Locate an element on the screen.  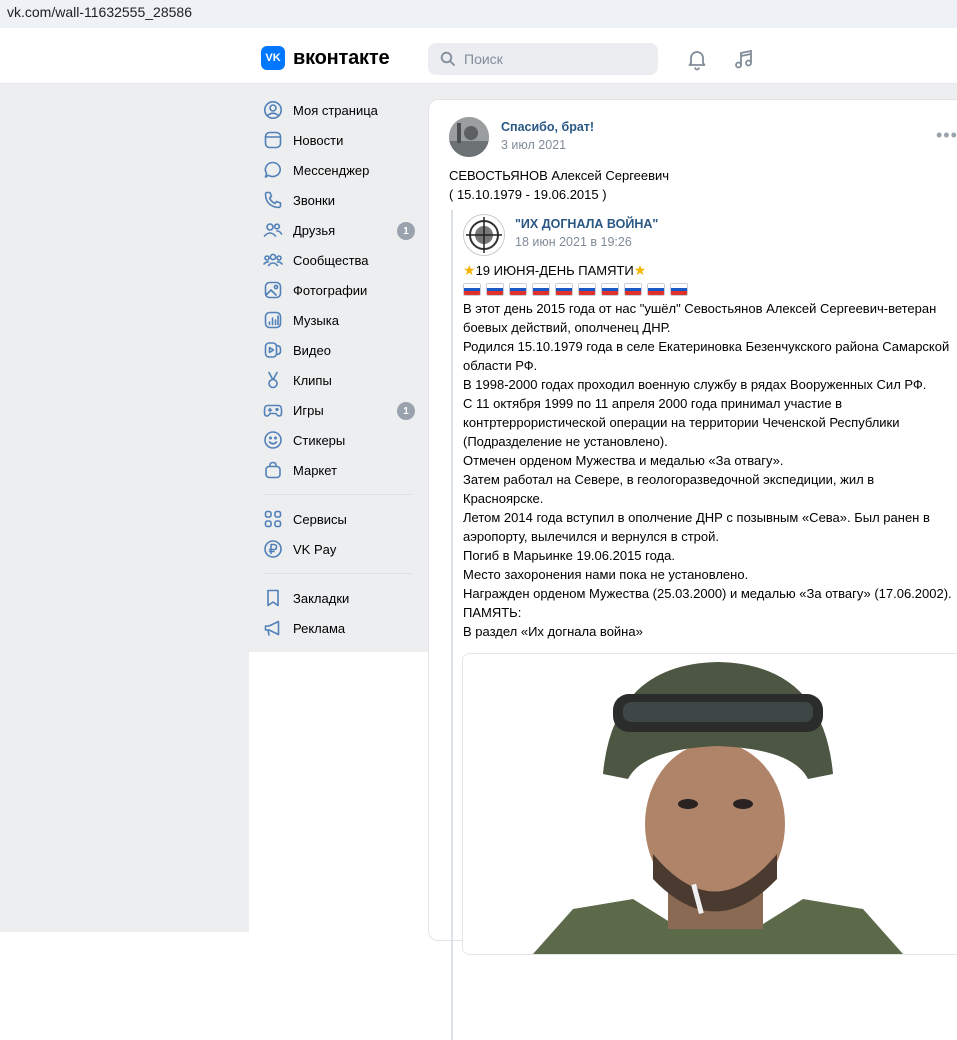
clips-icon is located at coordinates (273, 380).